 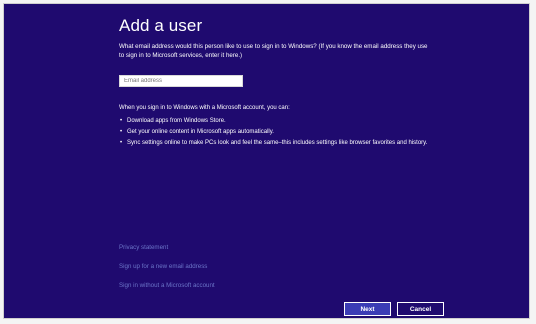 I want to click on sign-in-without-microsoft-account-link: Sign in without a Microsoft account, so click(x=167, y=285).